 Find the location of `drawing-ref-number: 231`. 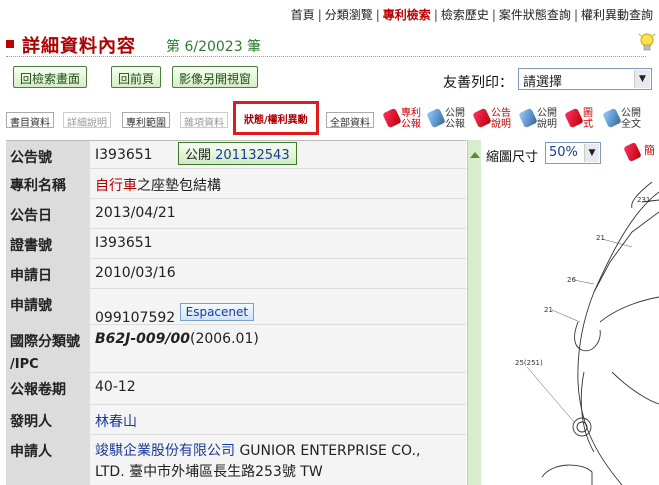

drawing-ref-number: 231 is located at coordinates (643, 200).